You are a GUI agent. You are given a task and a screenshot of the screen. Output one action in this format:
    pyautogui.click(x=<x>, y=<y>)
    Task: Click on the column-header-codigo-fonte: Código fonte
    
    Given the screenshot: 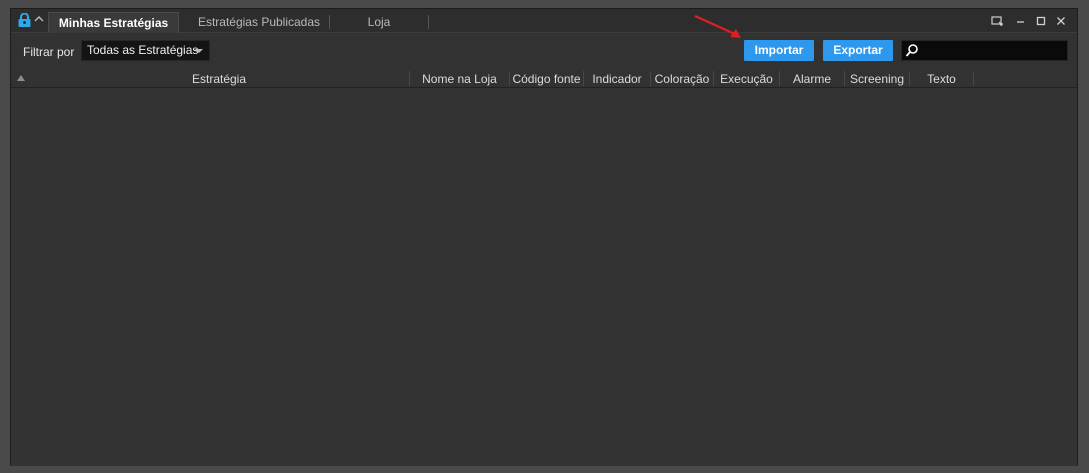 What is the action you would take?
    pyautogui.click(x=546, y=79)
    